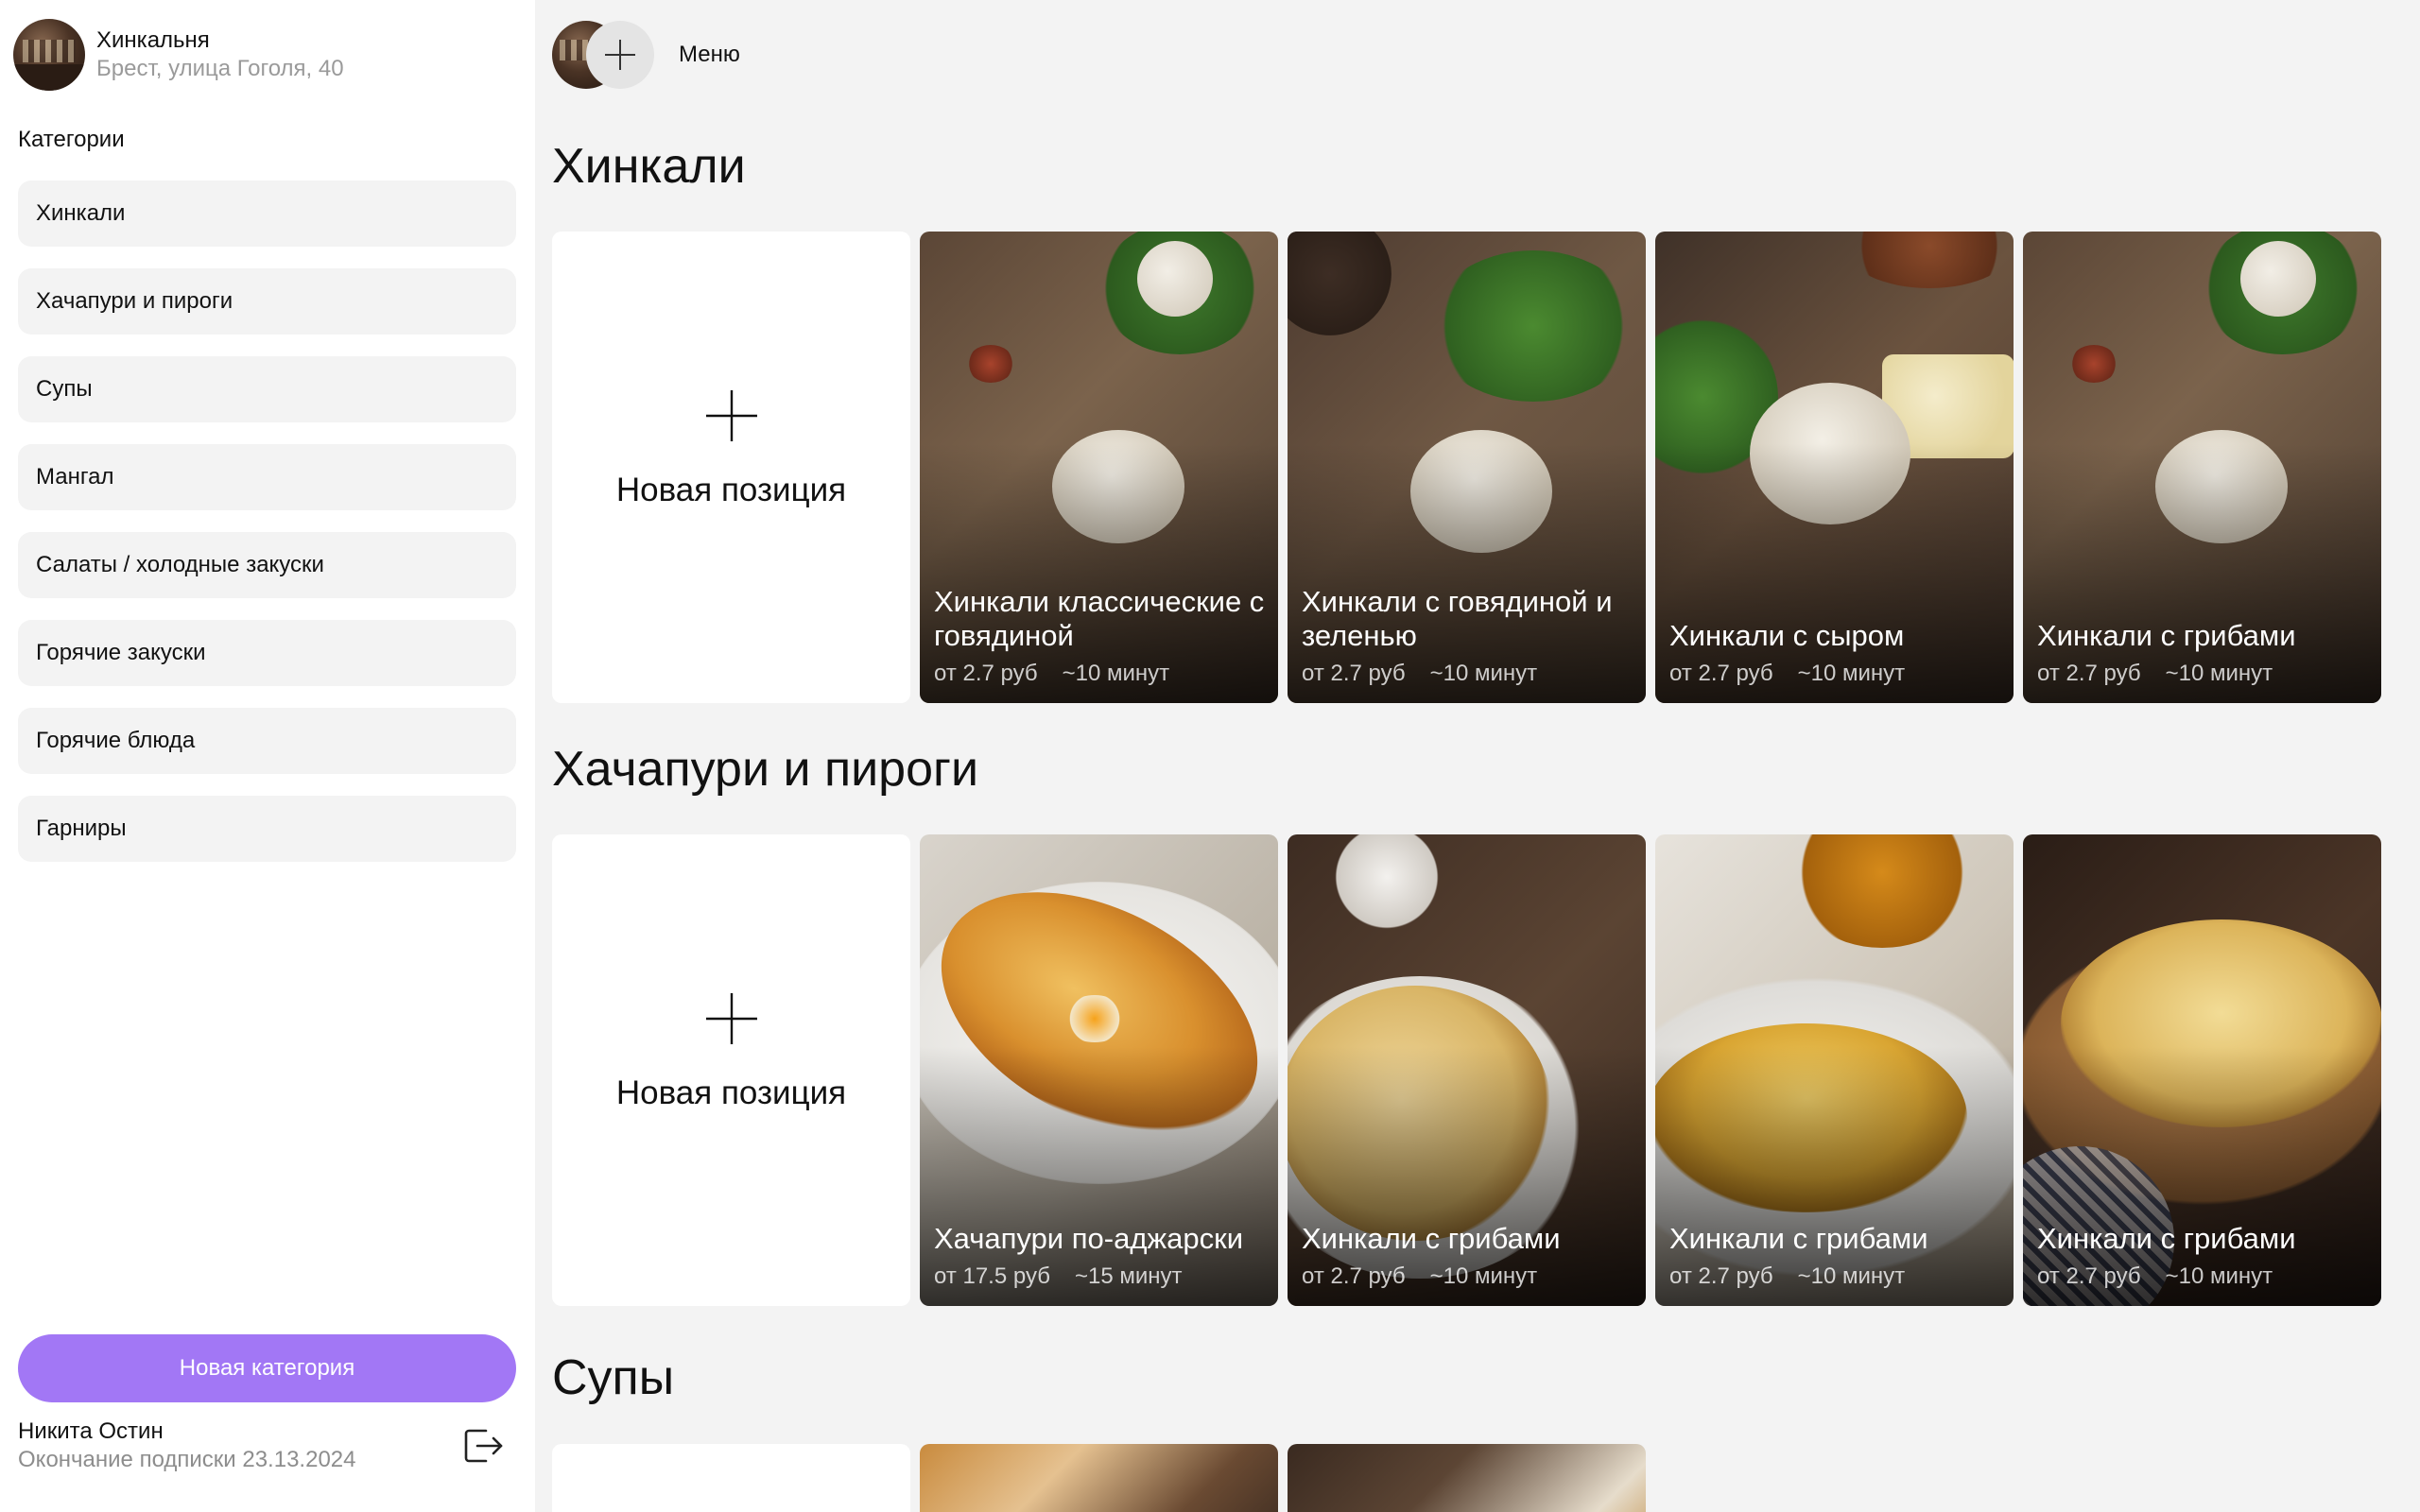 The width and height of the screenshot is (2420, 1512). What do you see at coordinates (178, 55) in the screenshot?
I see `venue-header: Хинкальня Брест, улица Гоголя, 40` at bounding box center [178, 55].